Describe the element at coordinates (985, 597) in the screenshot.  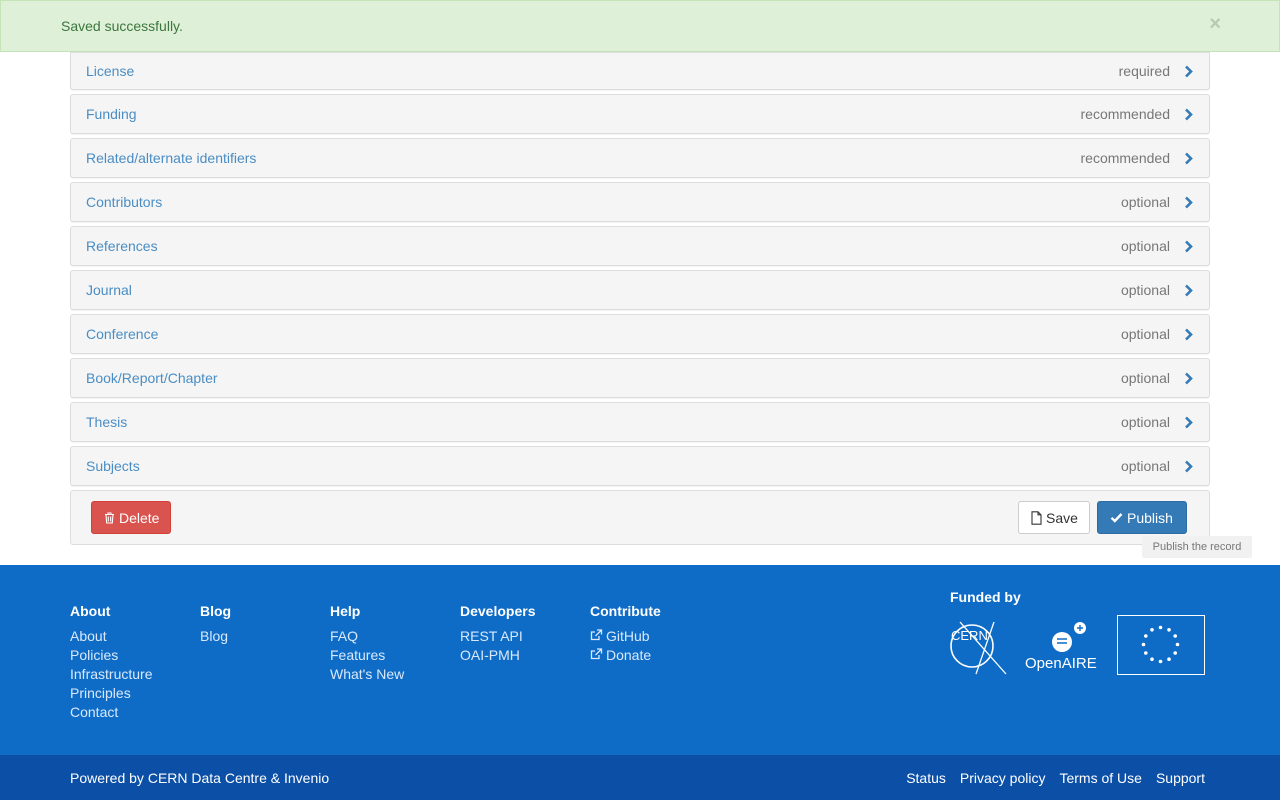
I see `funded-by-heading: Funded by` at that location.